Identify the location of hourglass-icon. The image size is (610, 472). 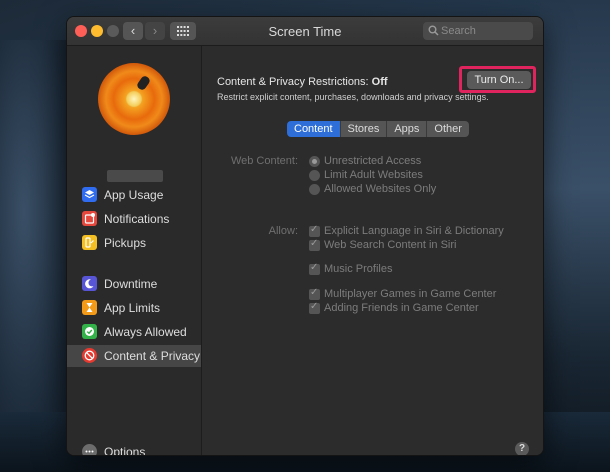
(89, 307).